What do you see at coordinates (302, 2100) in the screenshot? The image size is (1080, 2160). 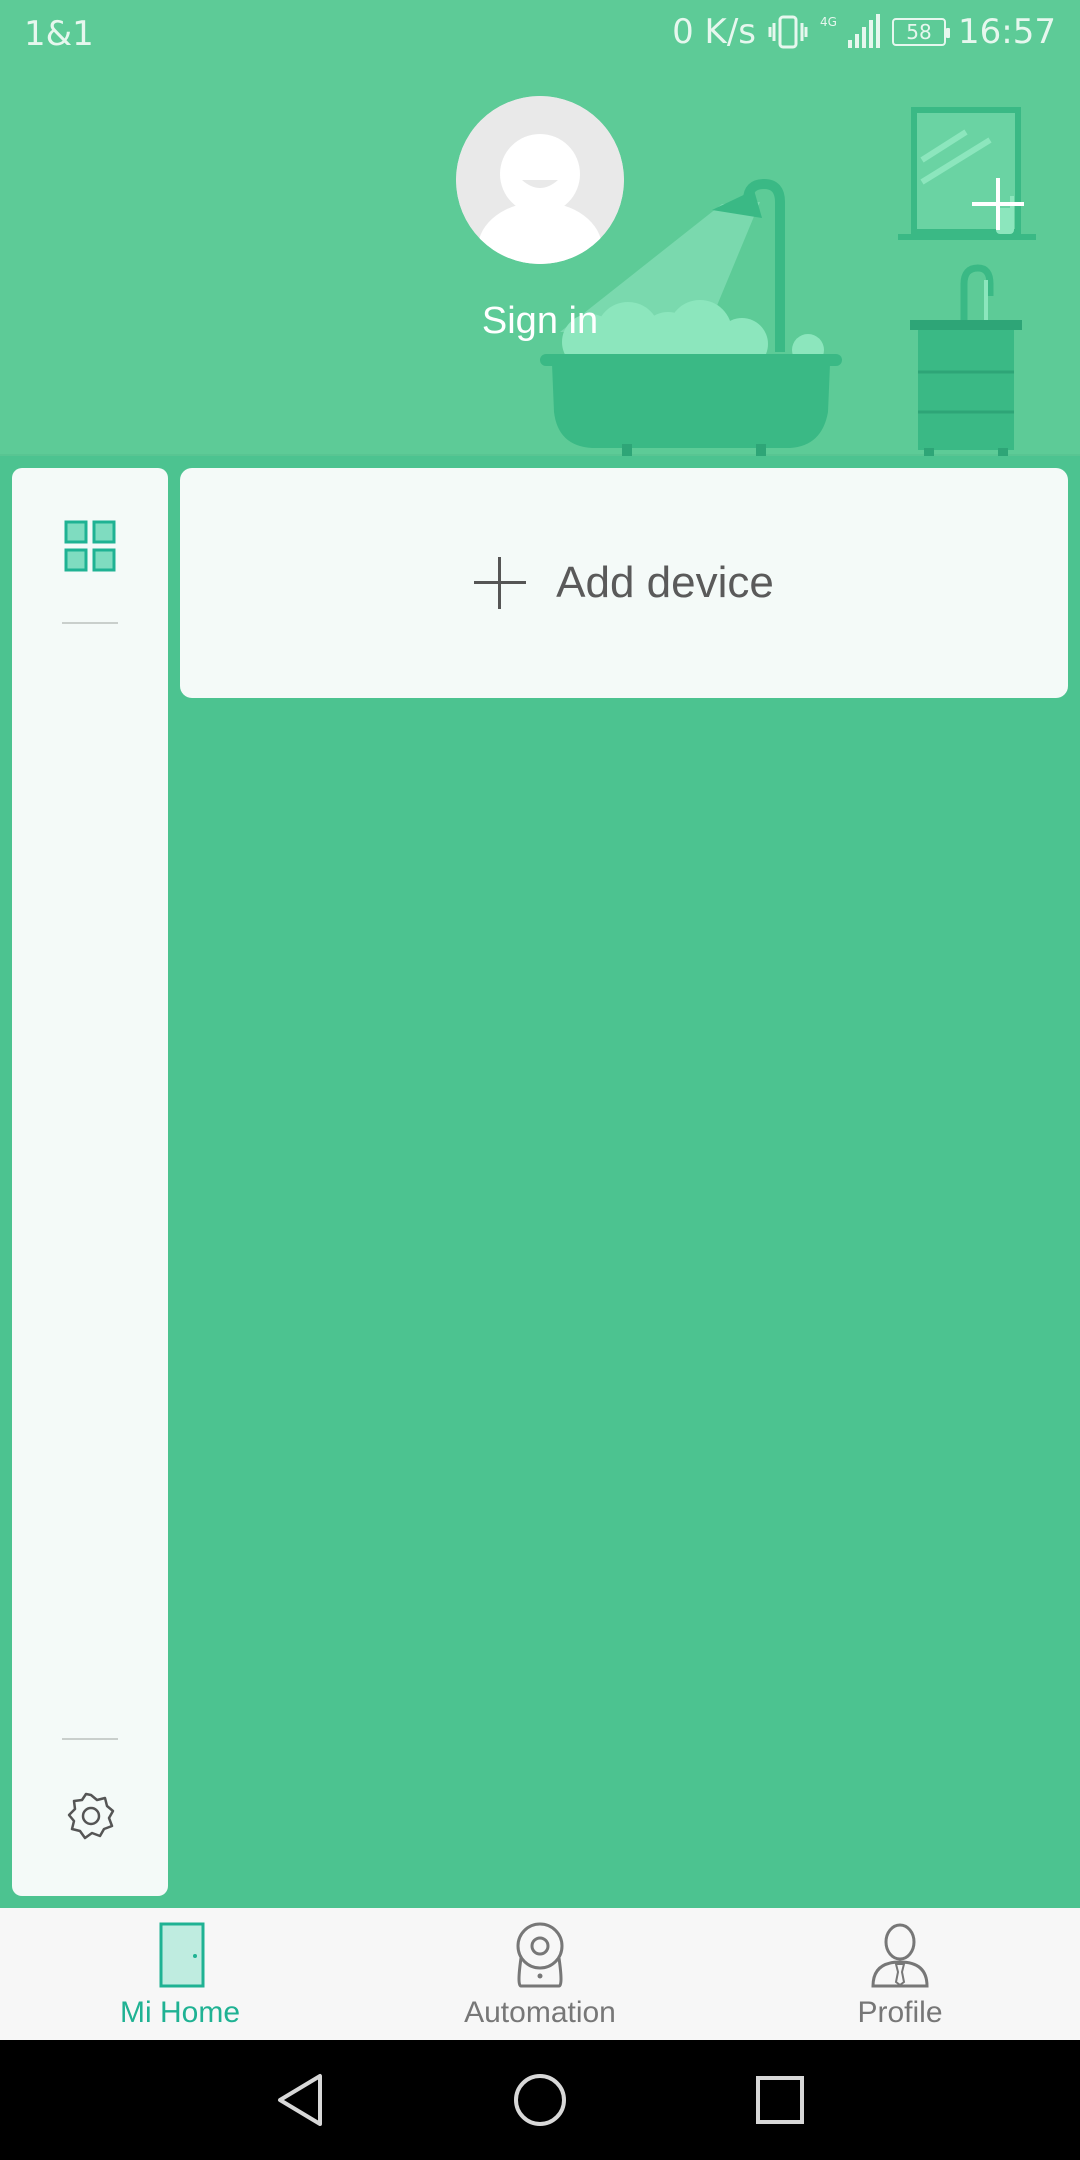 I see `back-icon` at bounding box center [302, 2100].